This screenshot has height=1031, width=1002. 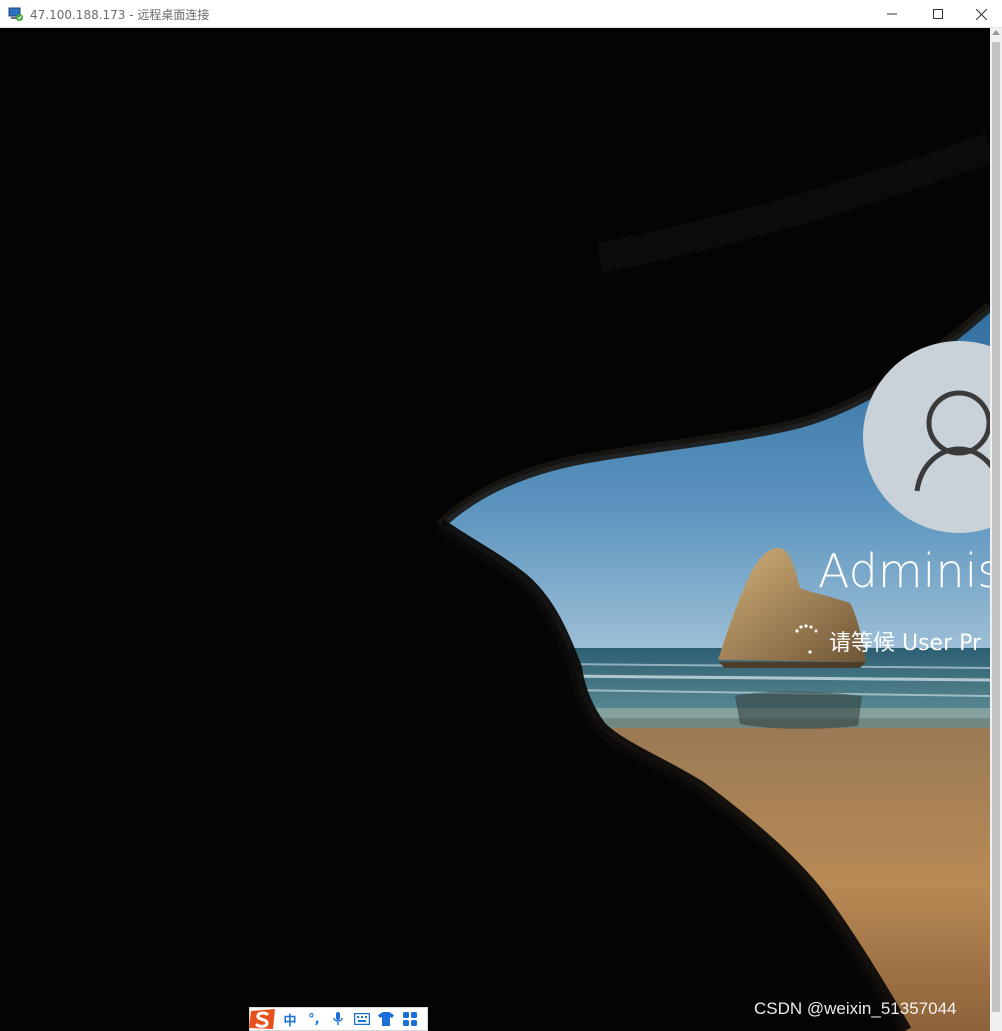 I want to click on minimize-button, so click(x=892, y=14).